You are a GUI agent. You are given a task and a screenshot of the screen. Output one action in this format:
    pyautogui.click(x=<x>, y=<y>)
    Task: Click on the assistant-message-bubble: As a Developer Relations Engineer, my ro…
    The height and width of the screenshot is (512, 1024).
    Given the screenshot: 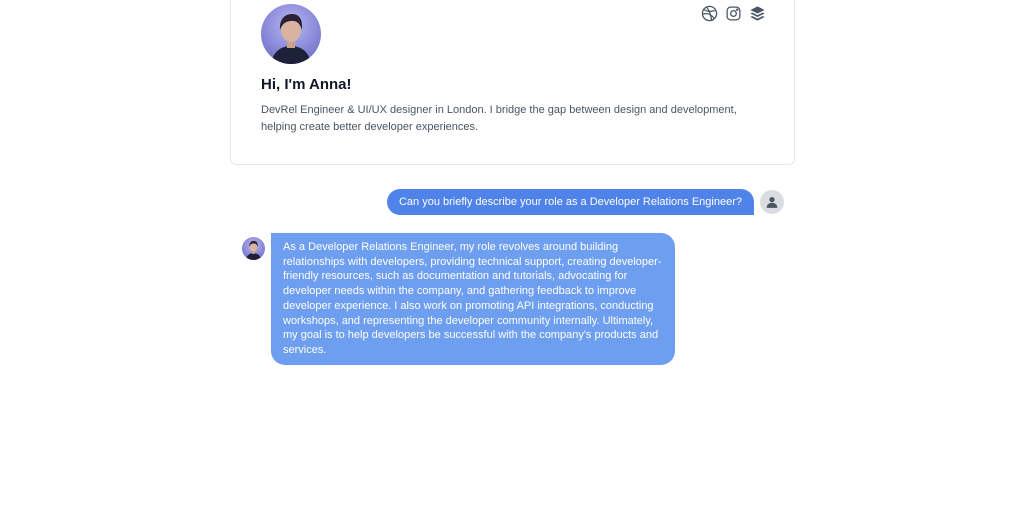 What is the action you would take?
    pyautogui.click(x=473, y=299)
    